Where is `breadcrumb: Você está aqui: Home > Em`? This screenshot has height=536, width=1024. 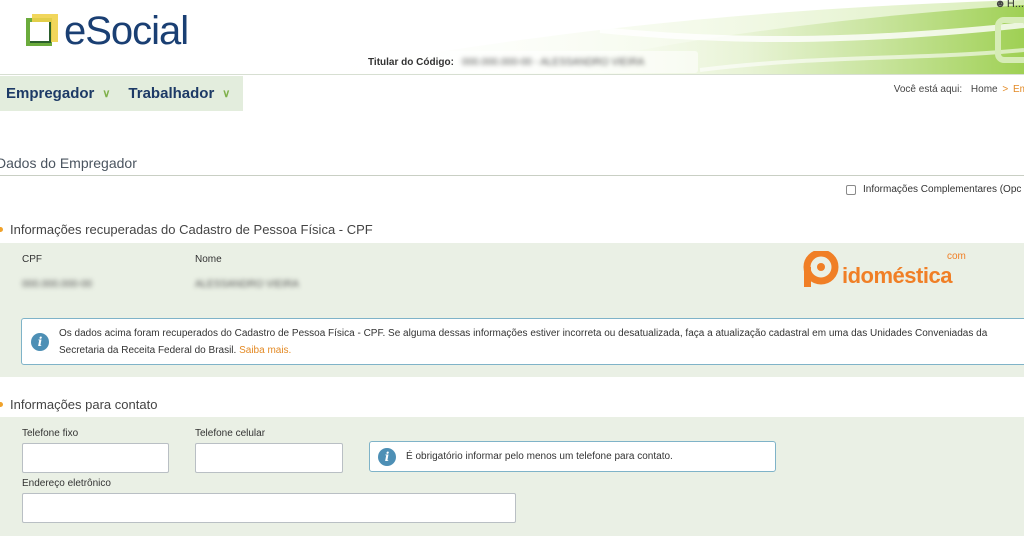
breadcrumb: Você está aqui: Home > Em is located at coordinates (959, 89).